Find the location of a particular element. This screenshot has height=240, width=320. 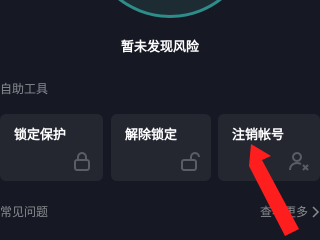

view-more-link: 查看更多 is located at coordinates (290, 211).